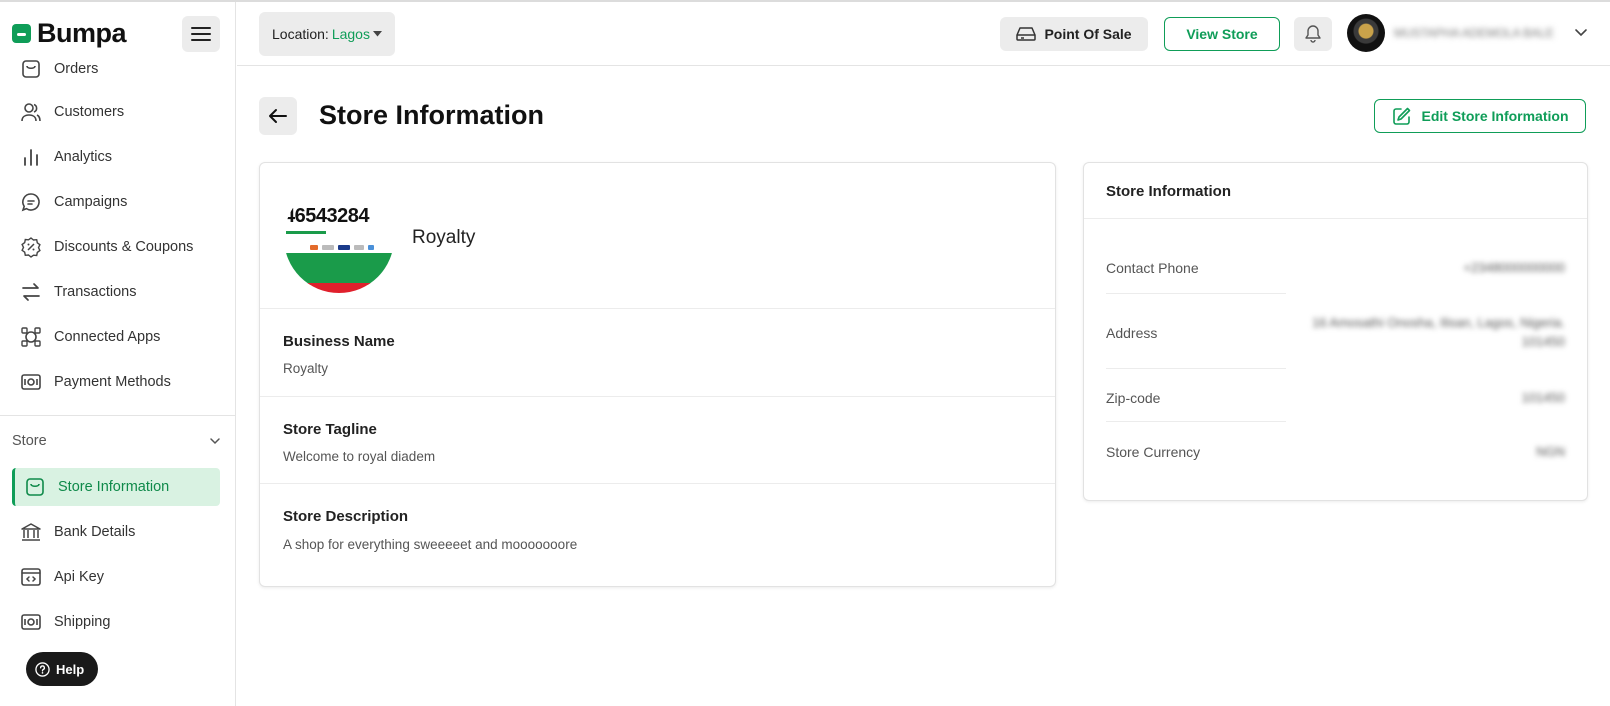  Describe the element at coordinates (1133, 398) in the screenshot. I see `zip-code-label: Zip-code` at that location.